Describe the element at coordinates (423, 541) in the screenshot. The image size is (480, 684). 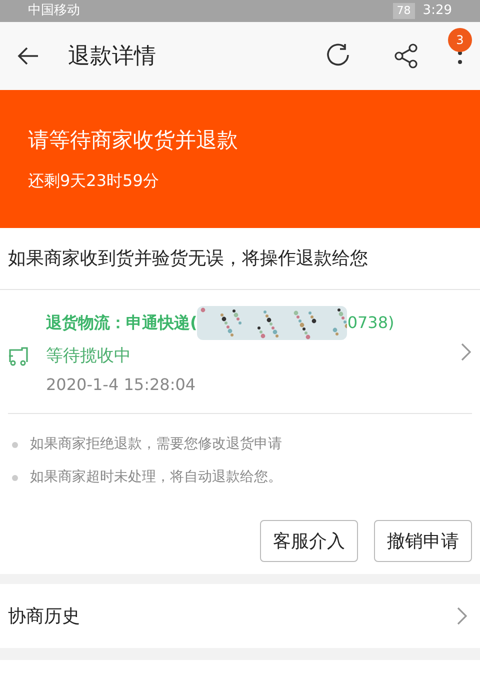
I see `action-button: 撤销申请` at that location.